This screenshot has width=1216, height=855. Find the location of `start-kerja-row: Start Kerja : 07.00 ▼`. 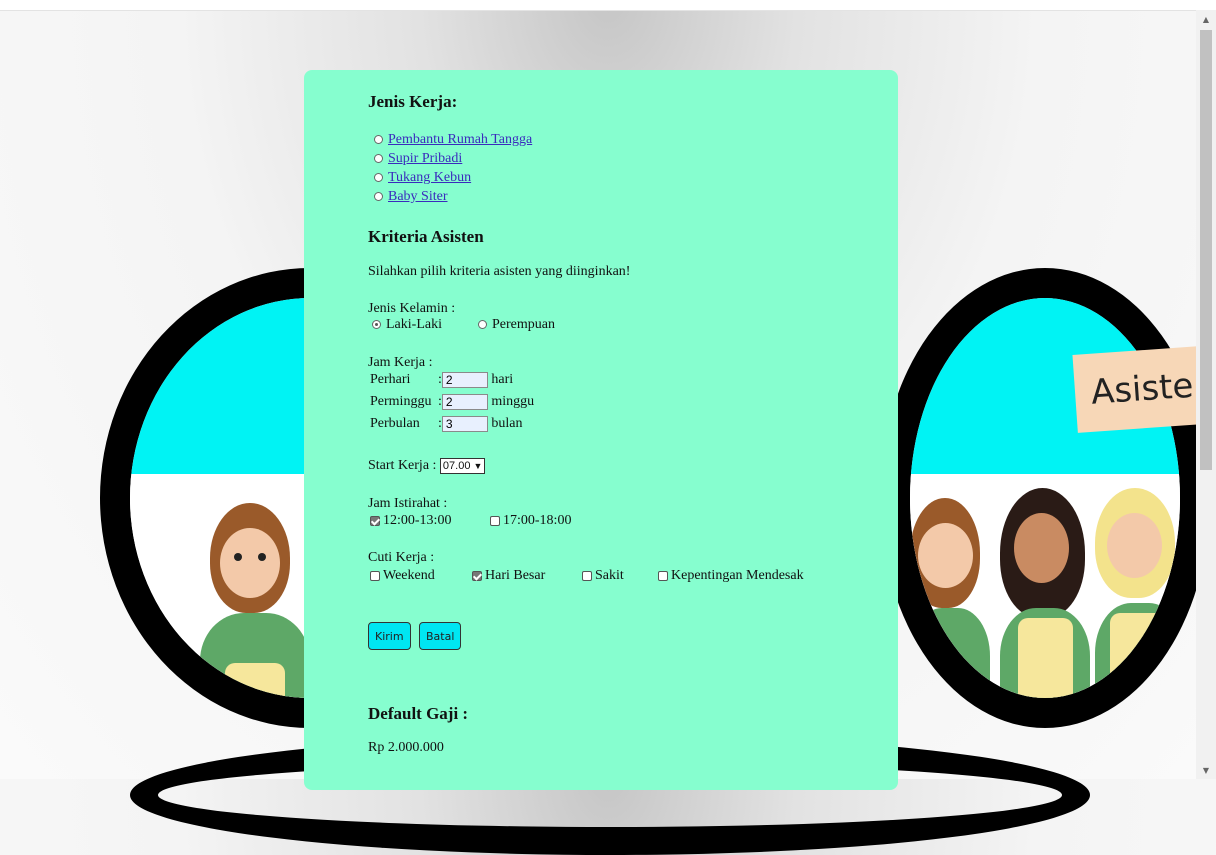

start-kerja-row: Start Kerja : 07.00 ▼ is located at coordinates (427, 466).